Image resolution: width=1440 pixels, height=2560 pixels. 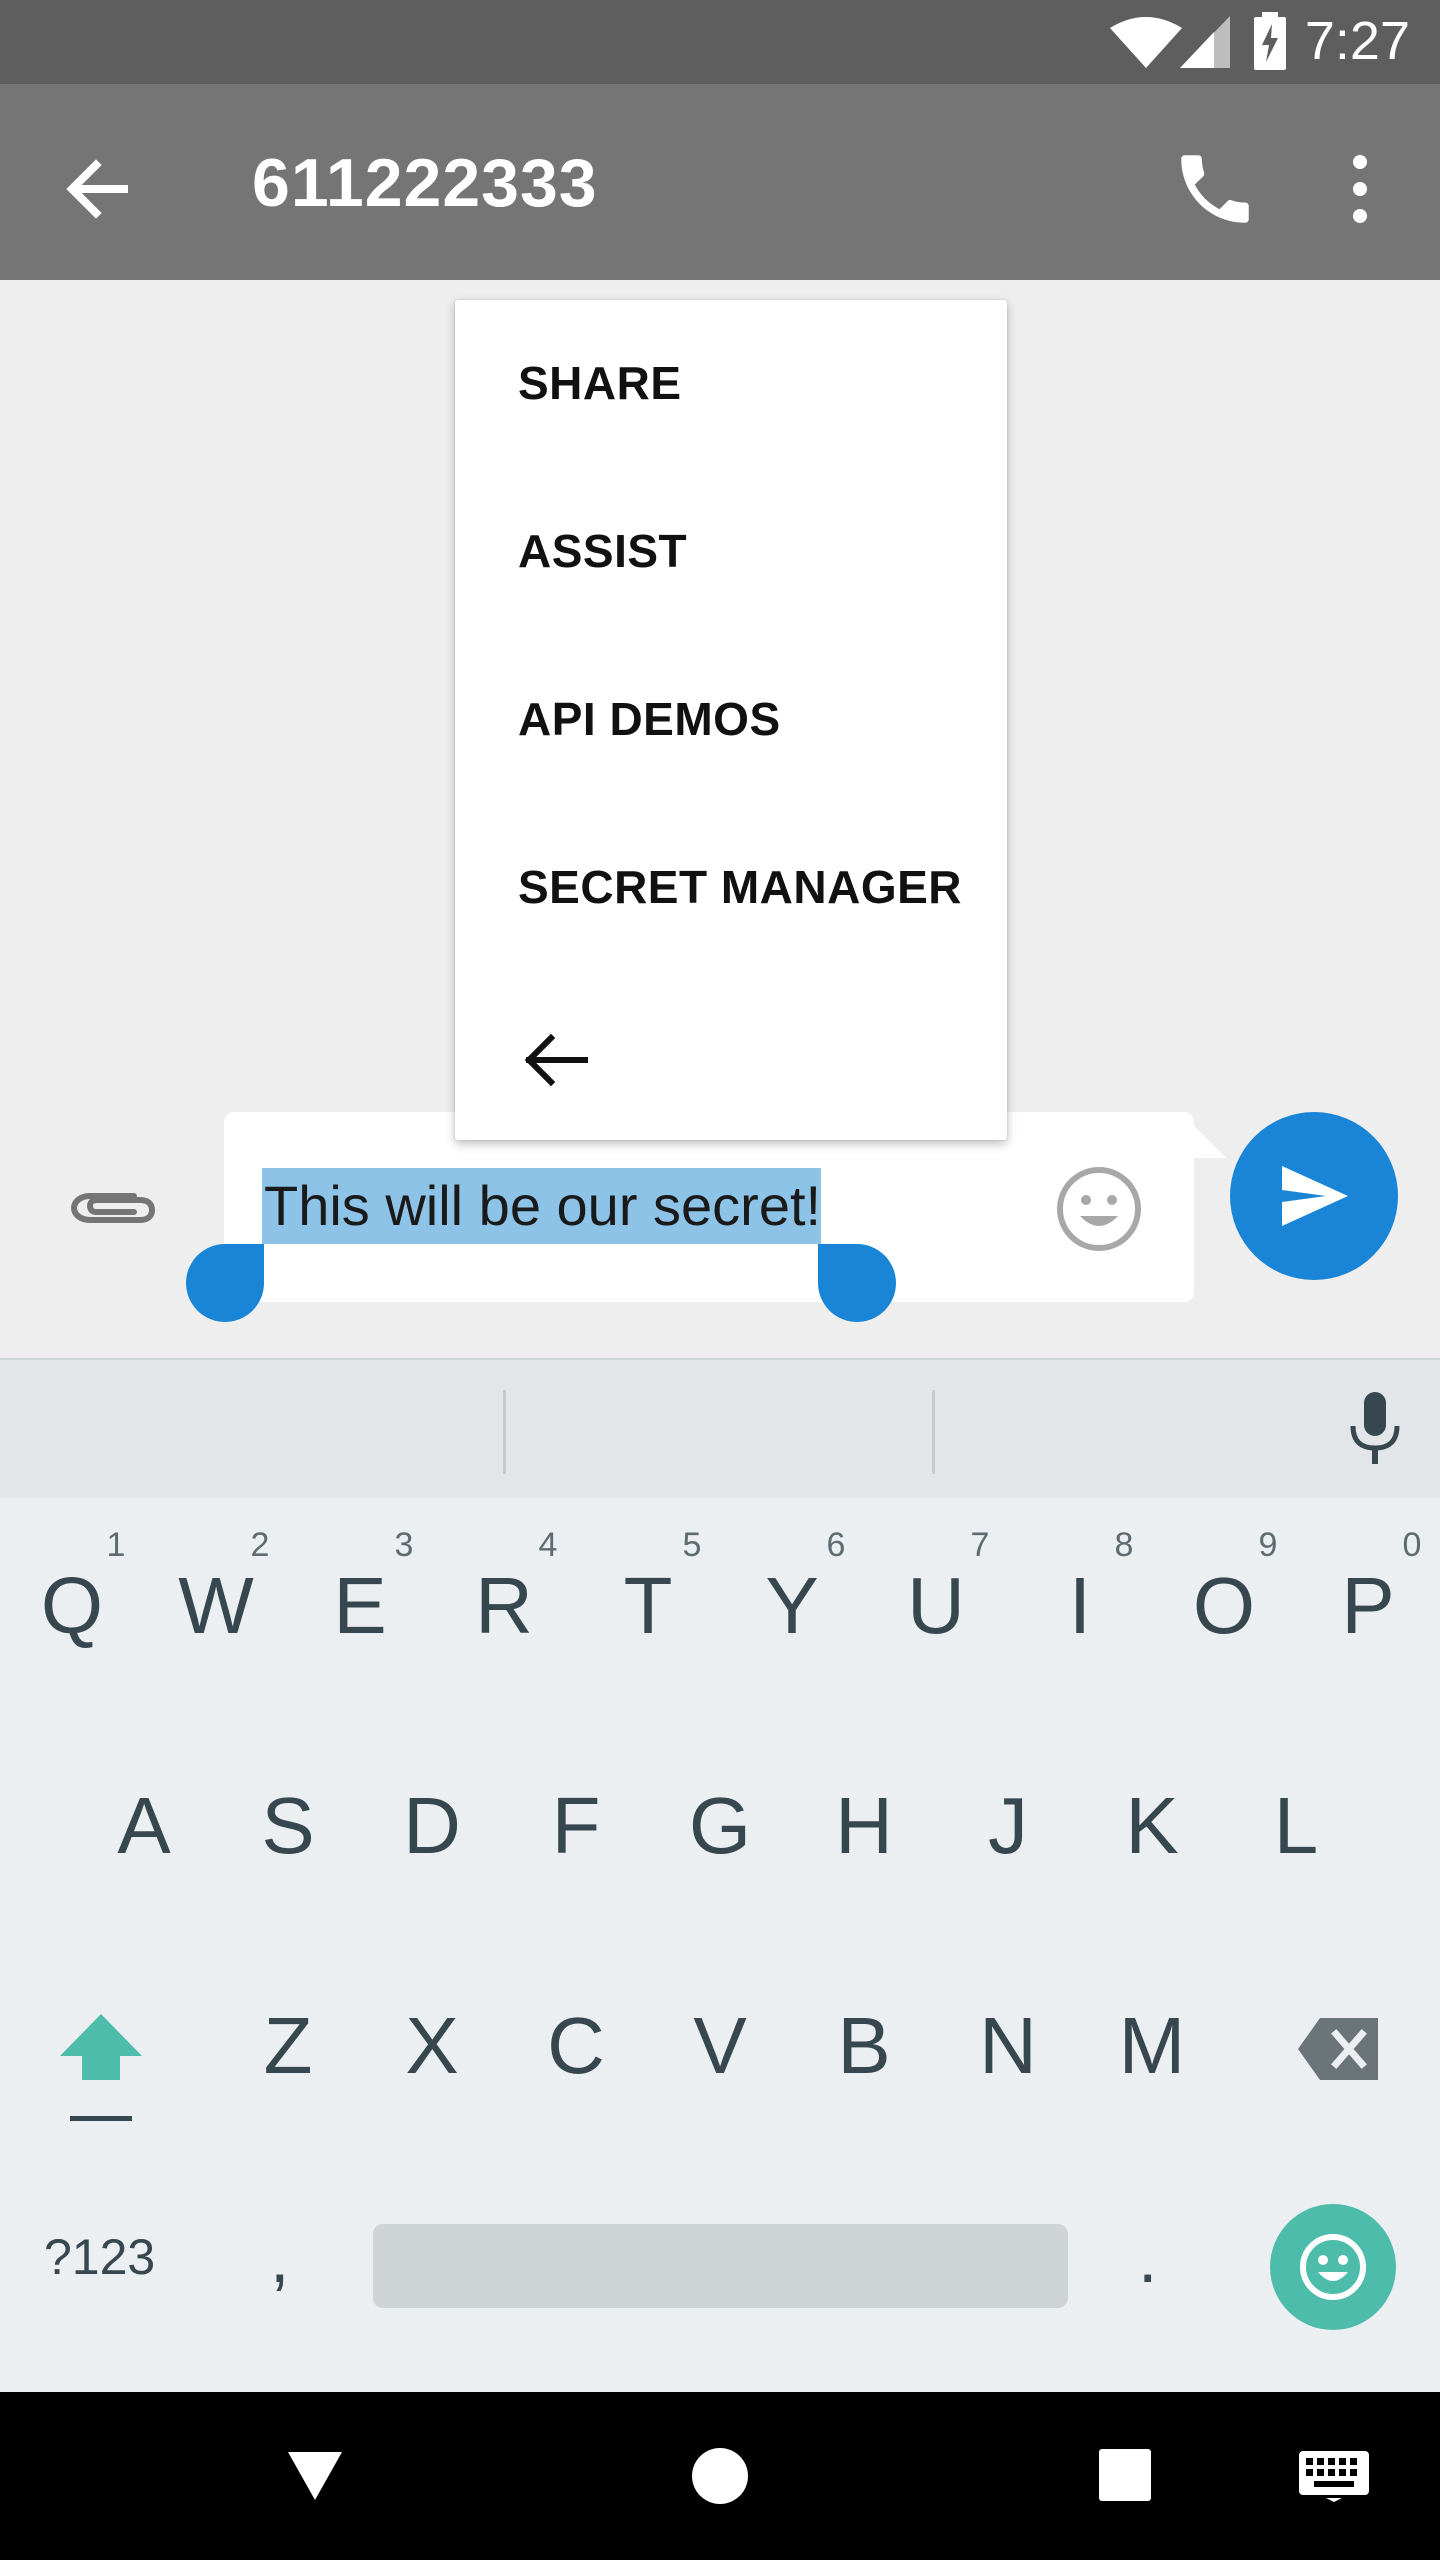 I want to click on mic-icon, so click(x=1375, y=1430).